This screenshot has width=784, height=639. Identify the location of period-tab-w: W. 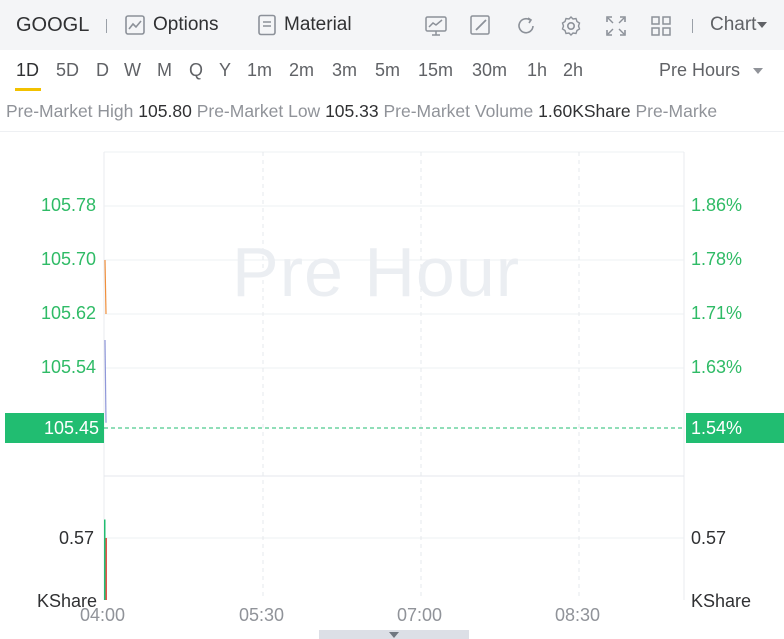
(132, 70).